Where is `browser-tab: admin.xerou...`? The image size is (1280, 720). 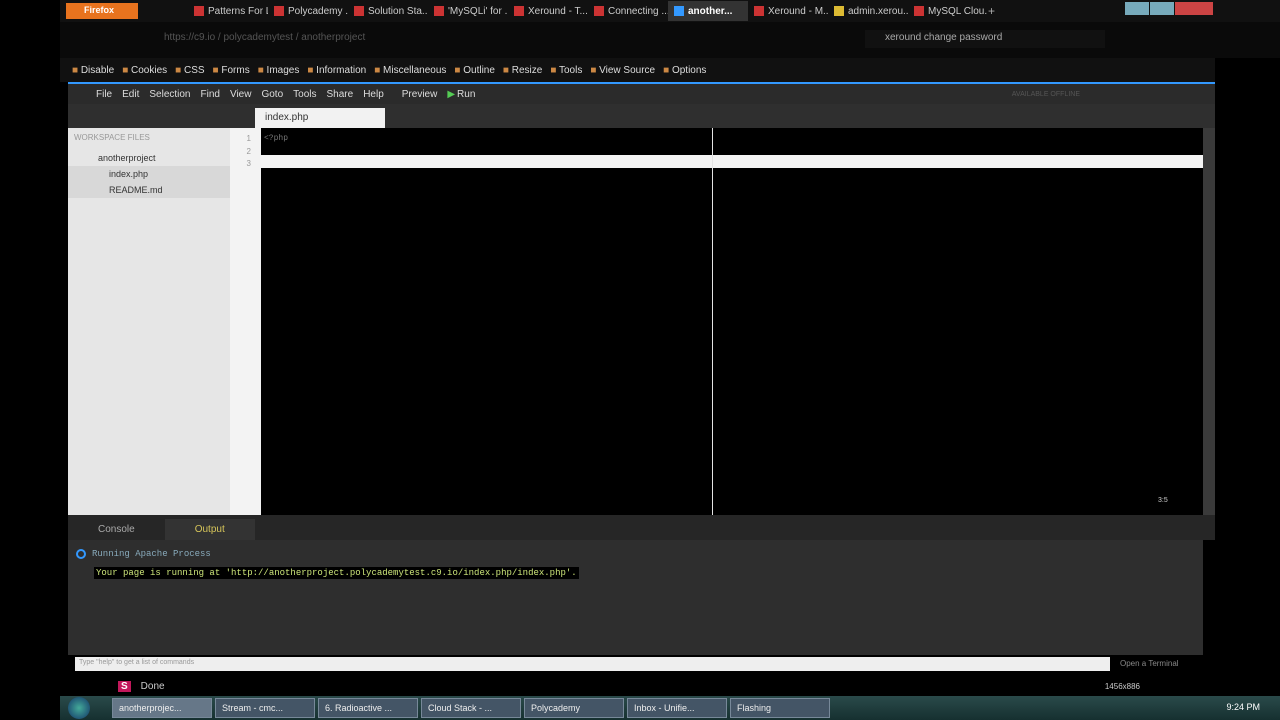 browser-tab: admin.xerou... is located at coordinates (868, 11).